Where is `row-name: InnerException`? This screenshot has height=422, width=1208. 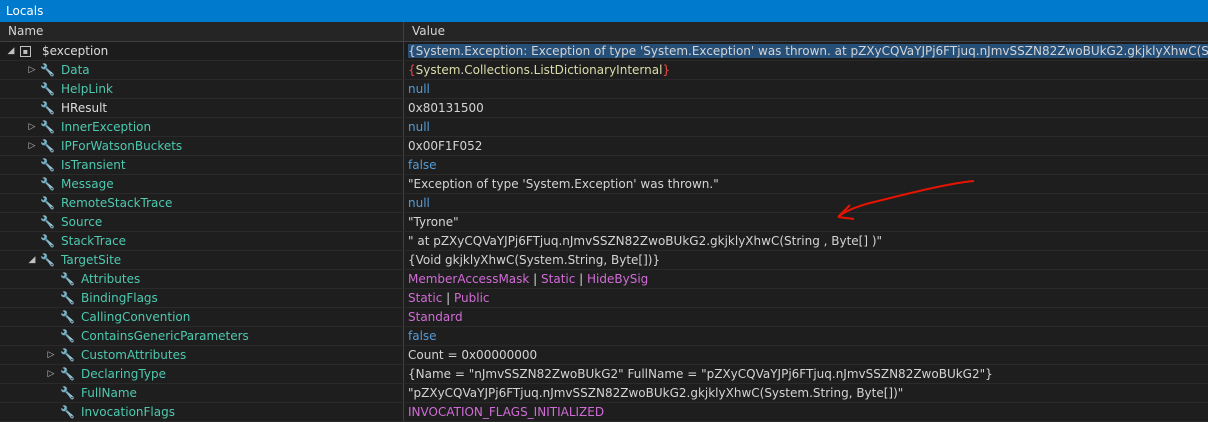
row-name: InnerException is located at coordinates (106, 127).